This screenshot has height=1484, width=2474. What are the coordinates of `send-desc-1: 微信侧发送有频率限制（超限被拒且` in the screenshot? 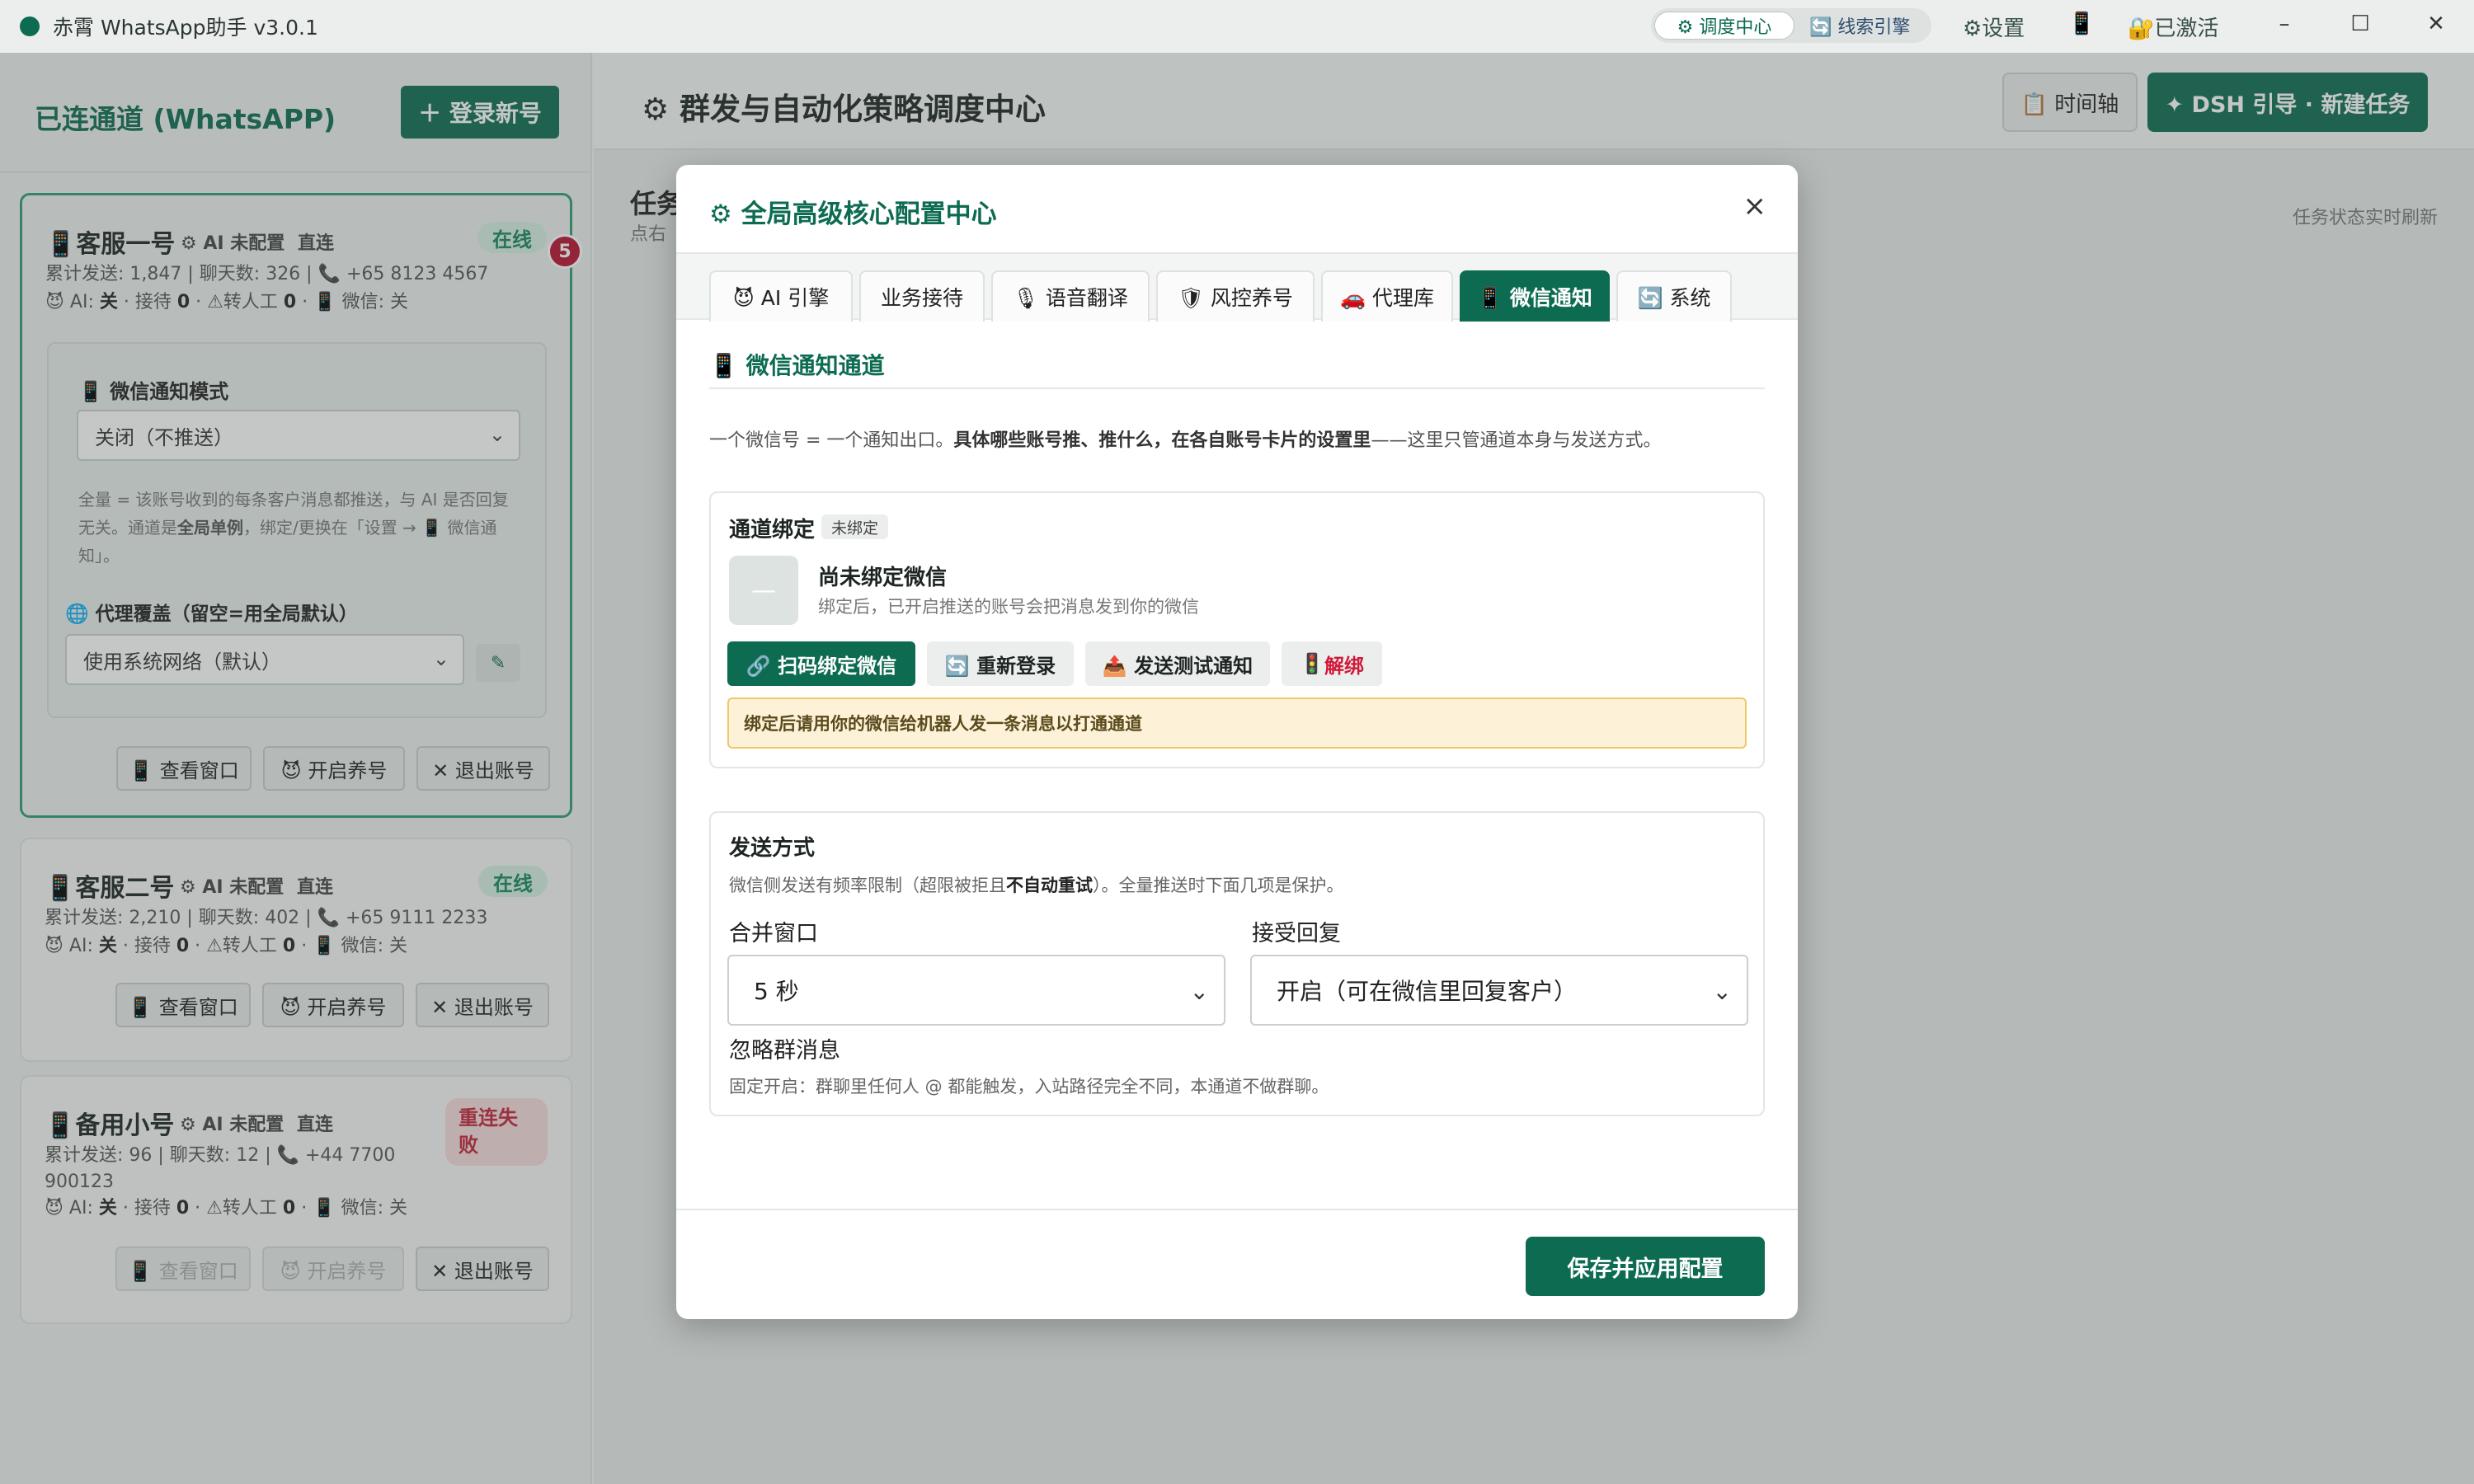 It's located at (867, 886).